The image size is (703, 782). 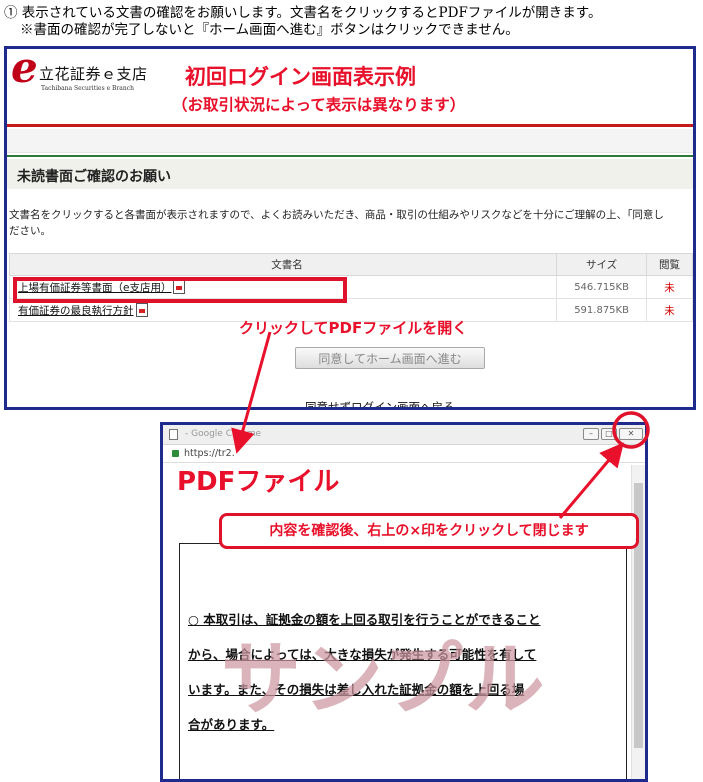 I want to click on agree-home-button: 同意してホーム画面へ進む, so click(x=390, y=358).